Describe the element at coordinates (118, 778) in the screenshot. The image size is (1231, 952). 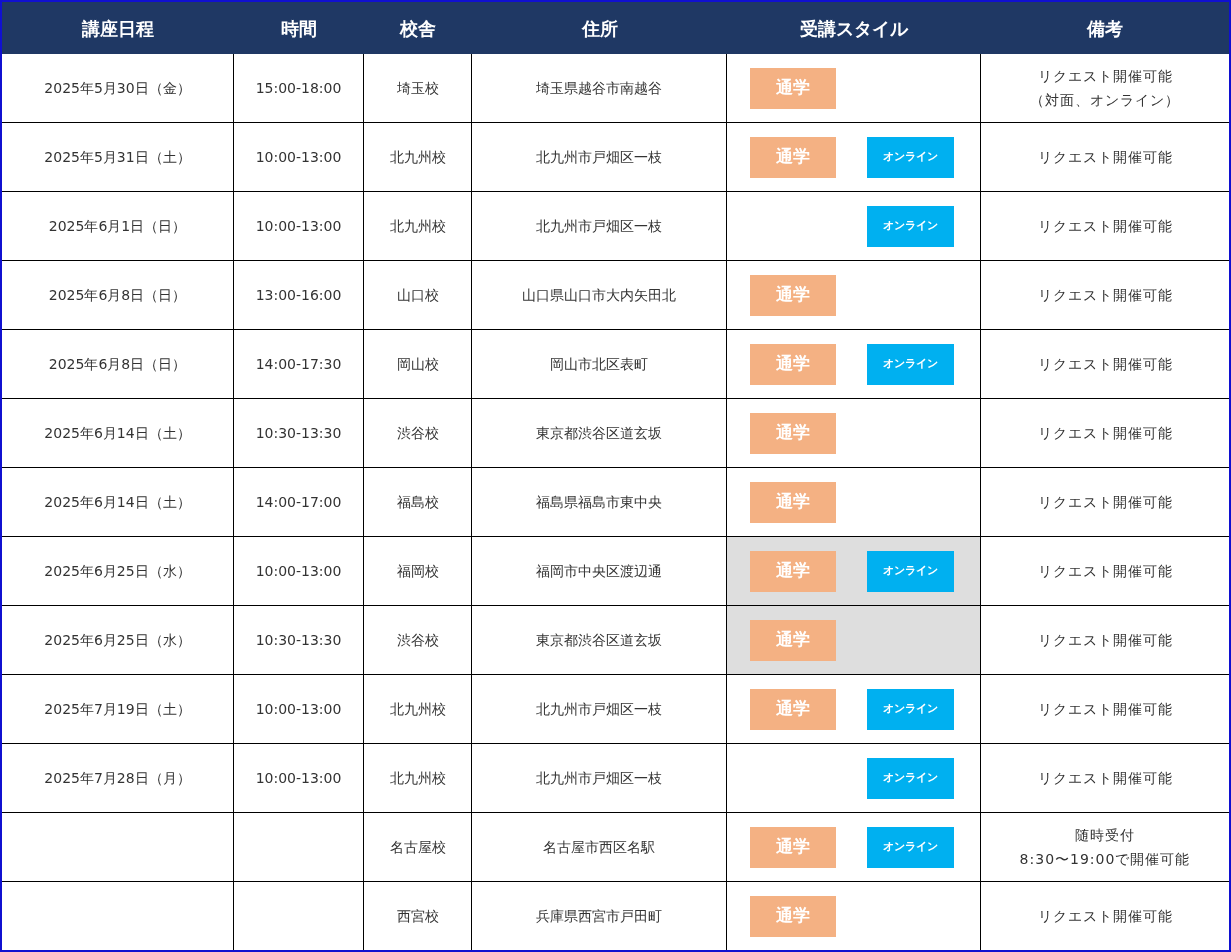
I see `table-cell: 2025年7月28日（月）` at that location.